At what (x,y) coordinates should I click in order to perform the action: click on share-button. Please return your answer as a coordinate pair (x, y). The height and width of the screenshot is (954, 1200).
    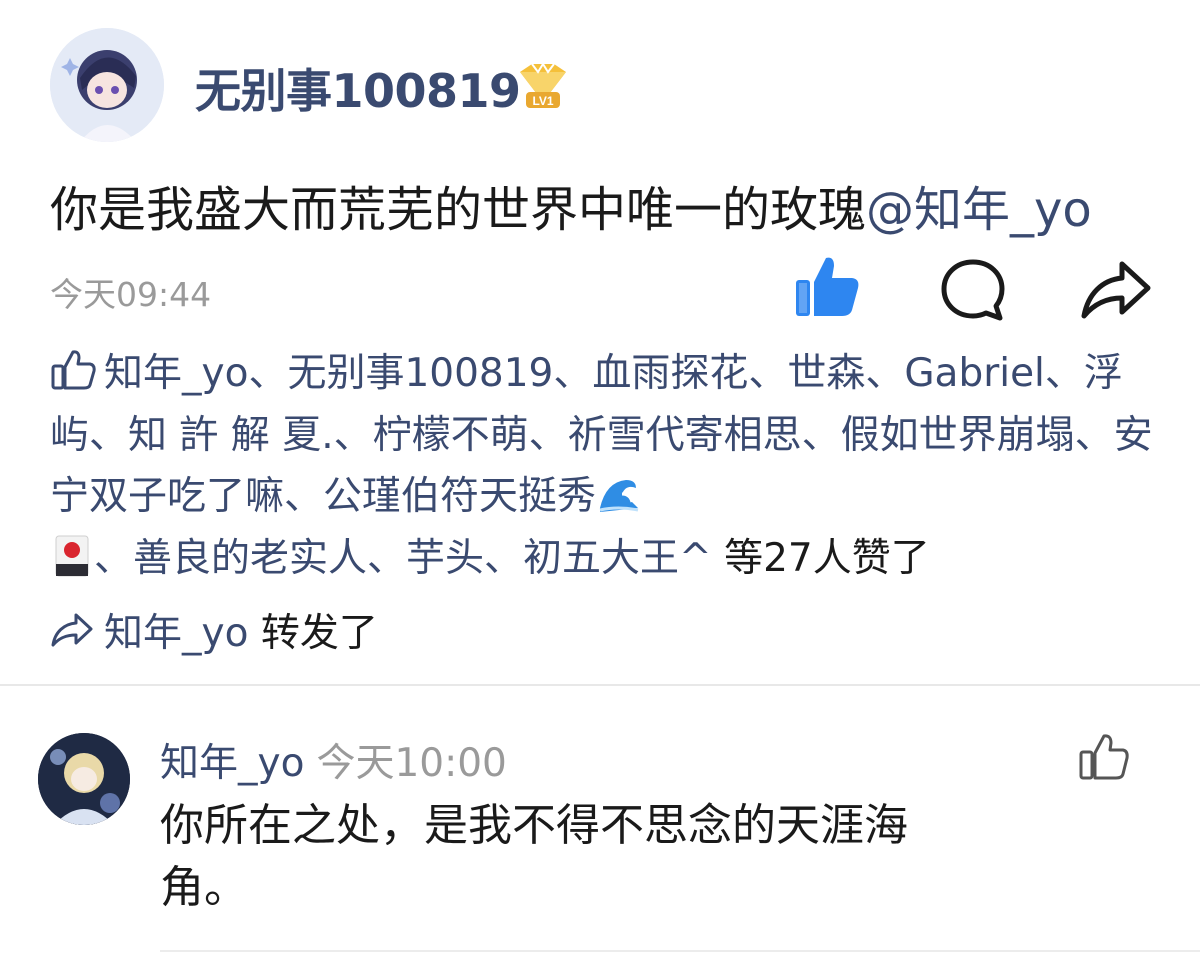
    Looking at the image, I should click on (1116, 291).